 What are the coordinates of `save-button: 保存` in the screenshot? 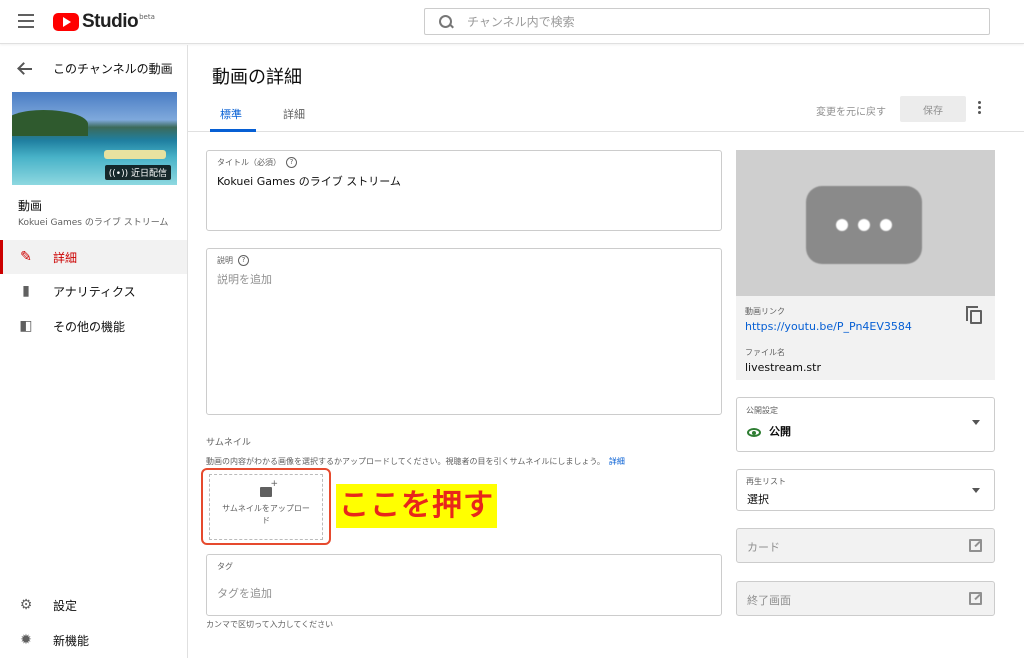 It's located at (933, 109).